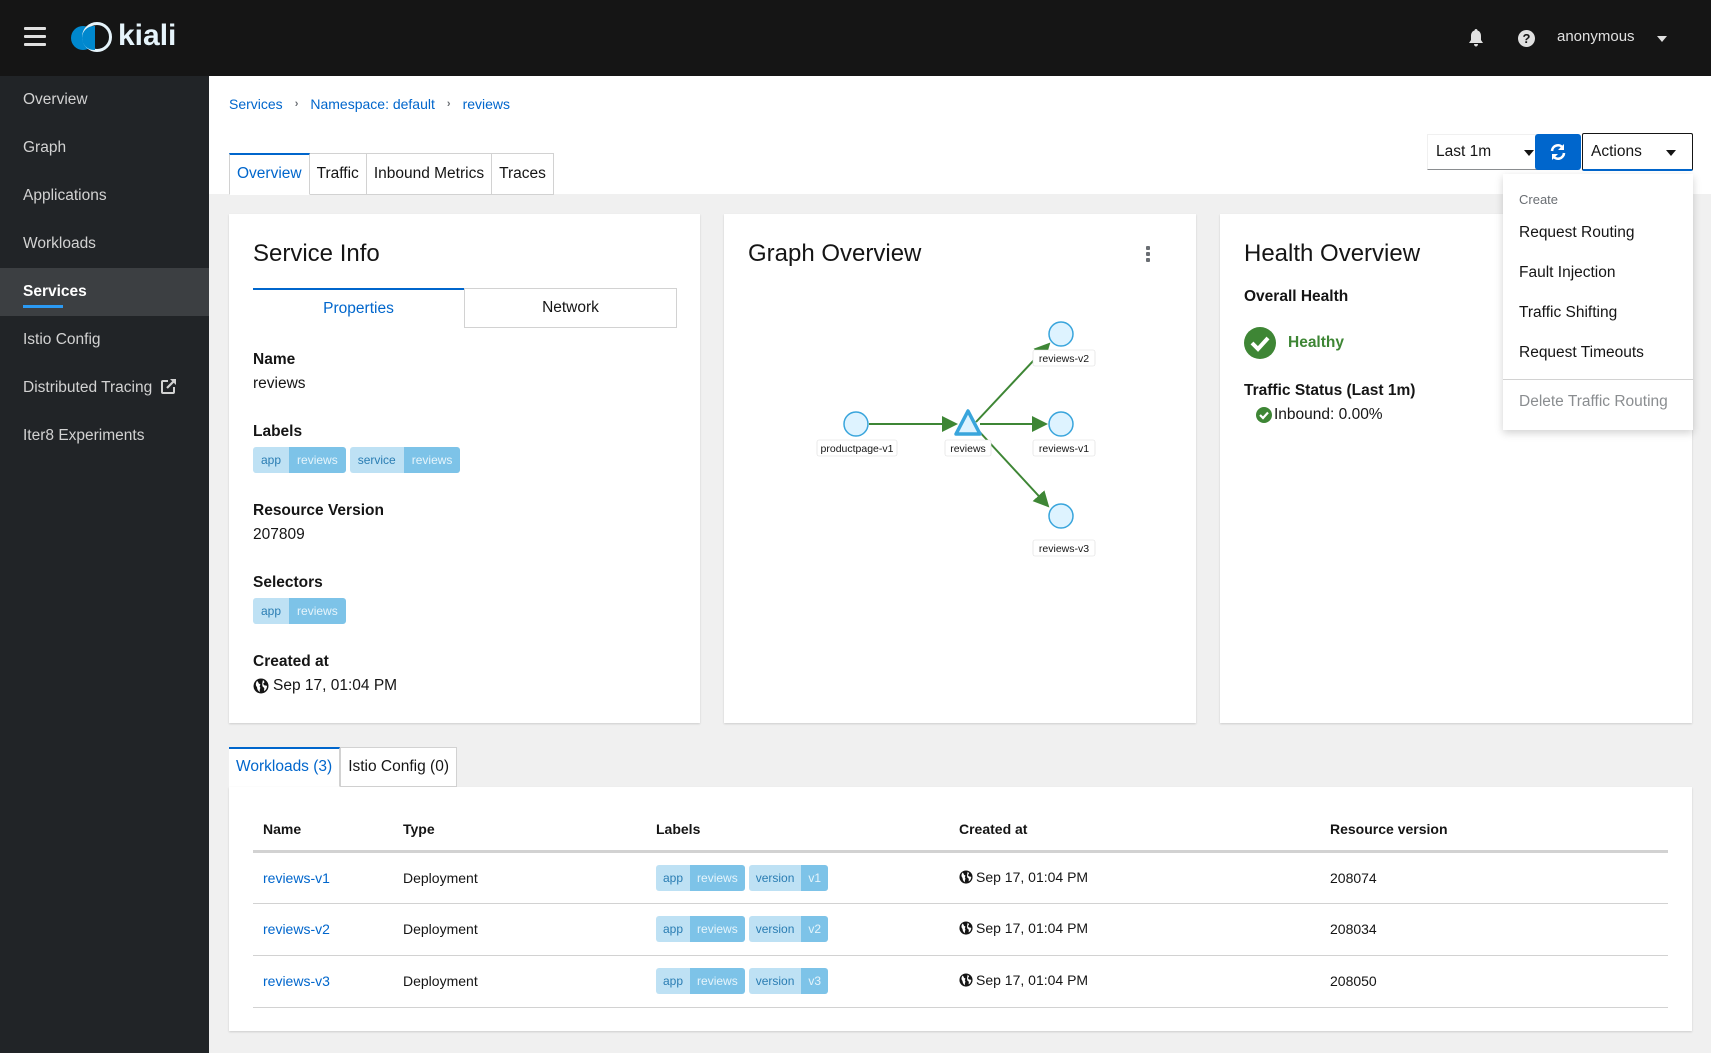 This screenshot has width=1711, height=1053. I want to click on tab-istio-config: Istio Config (0), so click(398, 767).